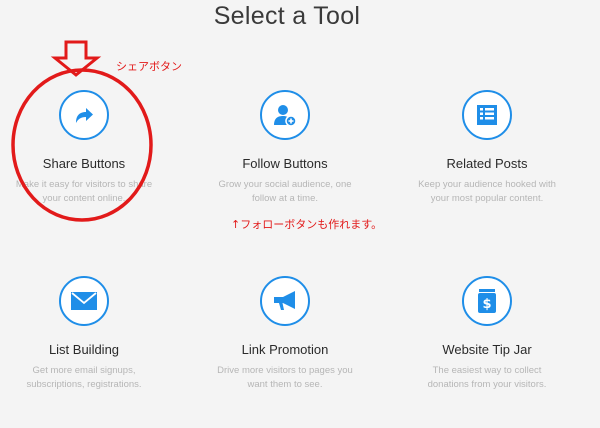  What do you see at coordinates (285, 184) in the screenshot?
I see `tool-description-line: Grow your social audience, one` at bounding box center [285, 184].